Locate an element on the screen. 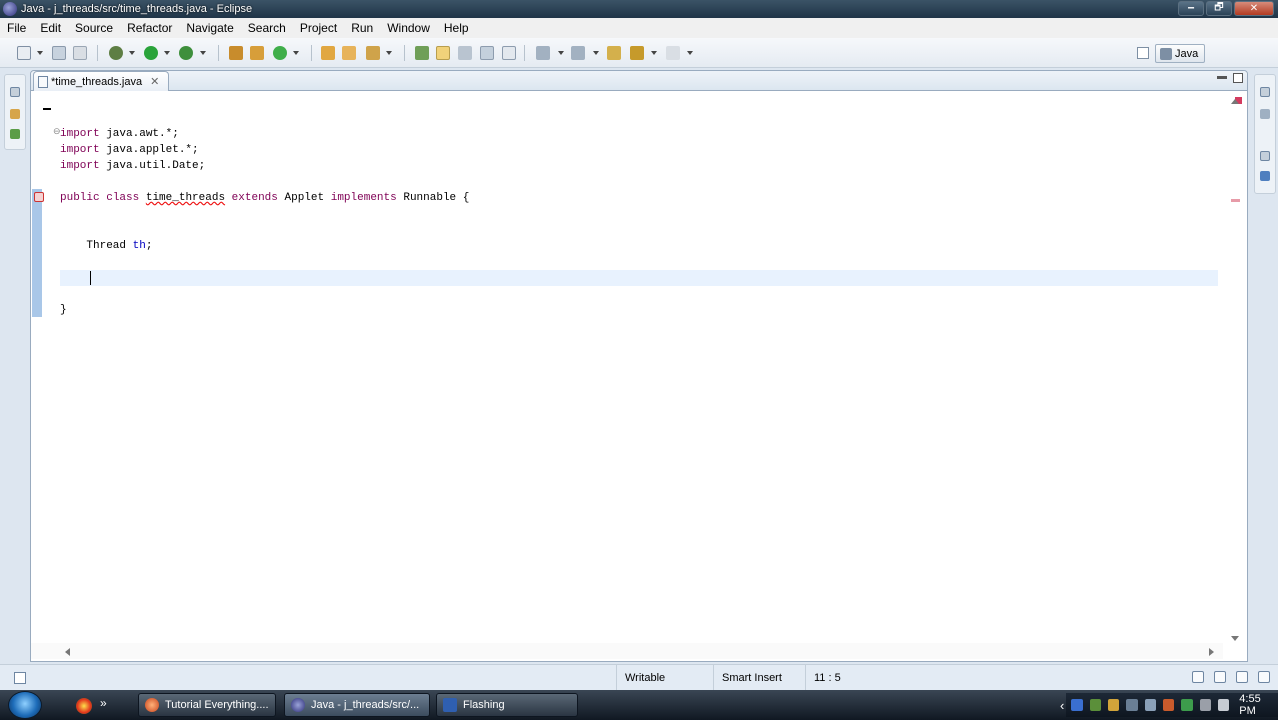  progress-icon is located at coordinates (1242, 677).